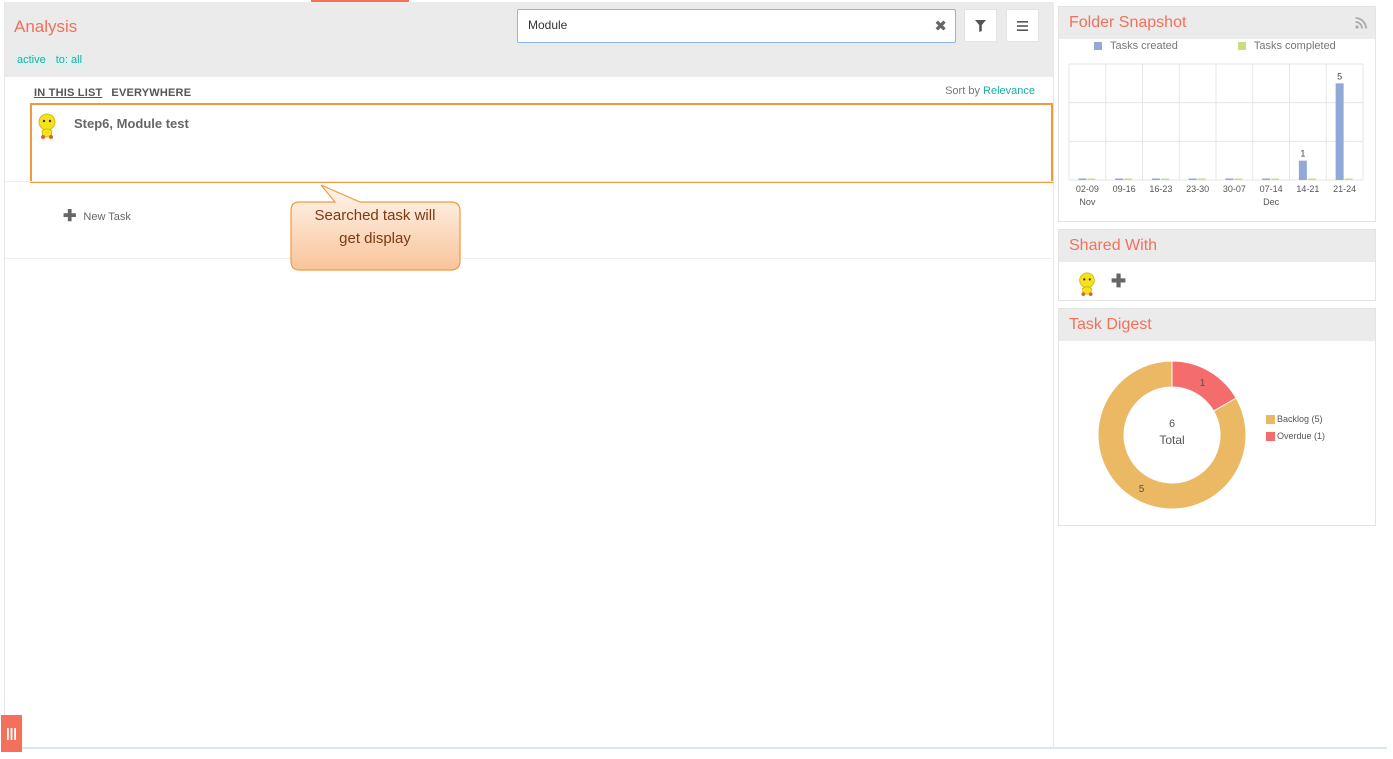  Describe the element at coordinates (1294, 46) in the screenshot. I see `legend-label: Tasks completed` at that location.